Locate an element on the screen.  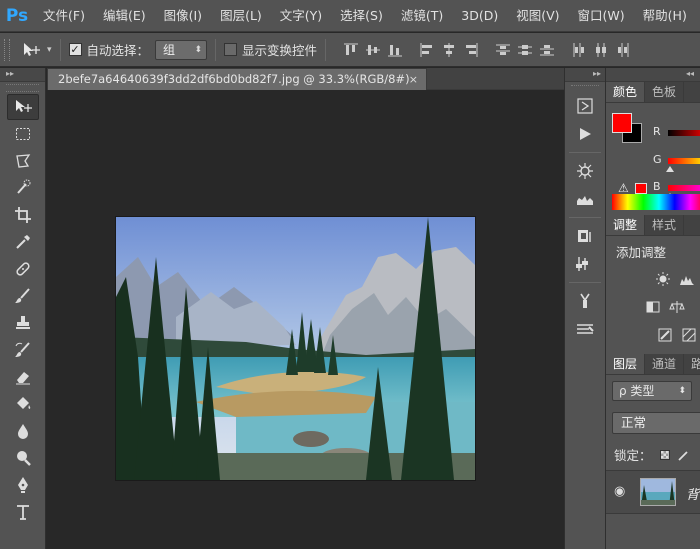
tool-presets-icon is located at coordinates (585, 301).